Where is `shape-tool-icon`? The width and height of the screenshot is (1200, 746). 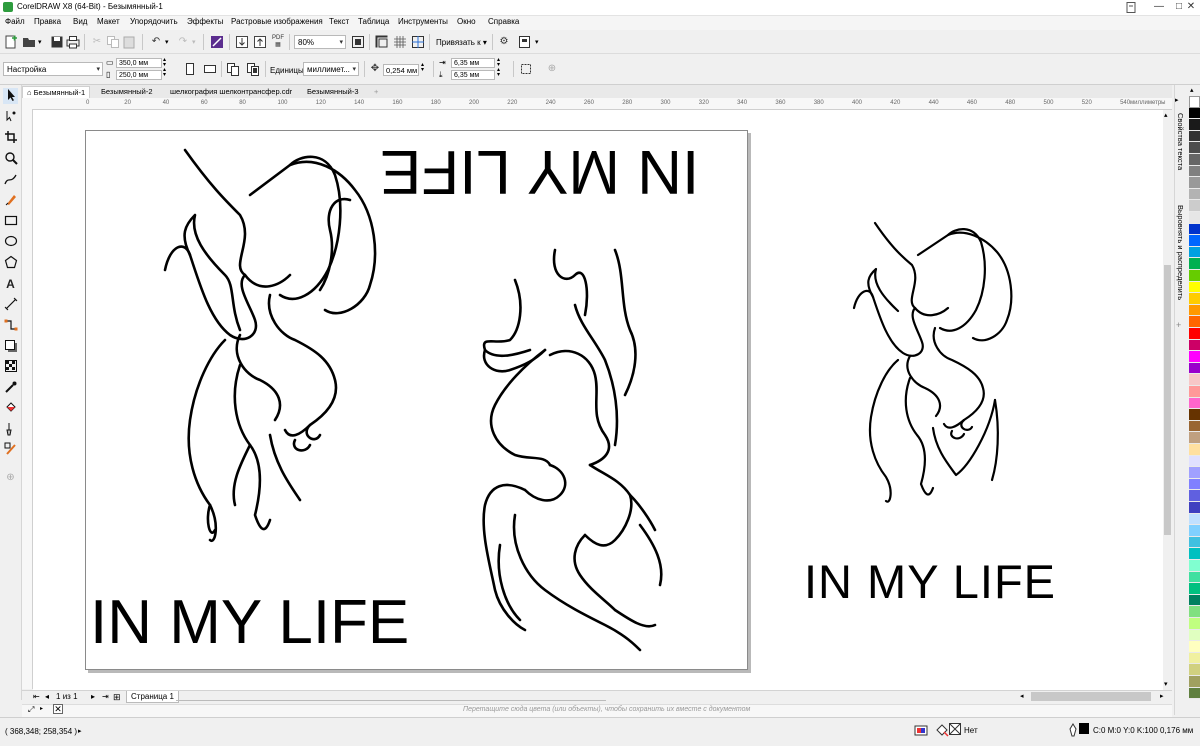 shape-tool-icon is located at coordinates (10, 117).